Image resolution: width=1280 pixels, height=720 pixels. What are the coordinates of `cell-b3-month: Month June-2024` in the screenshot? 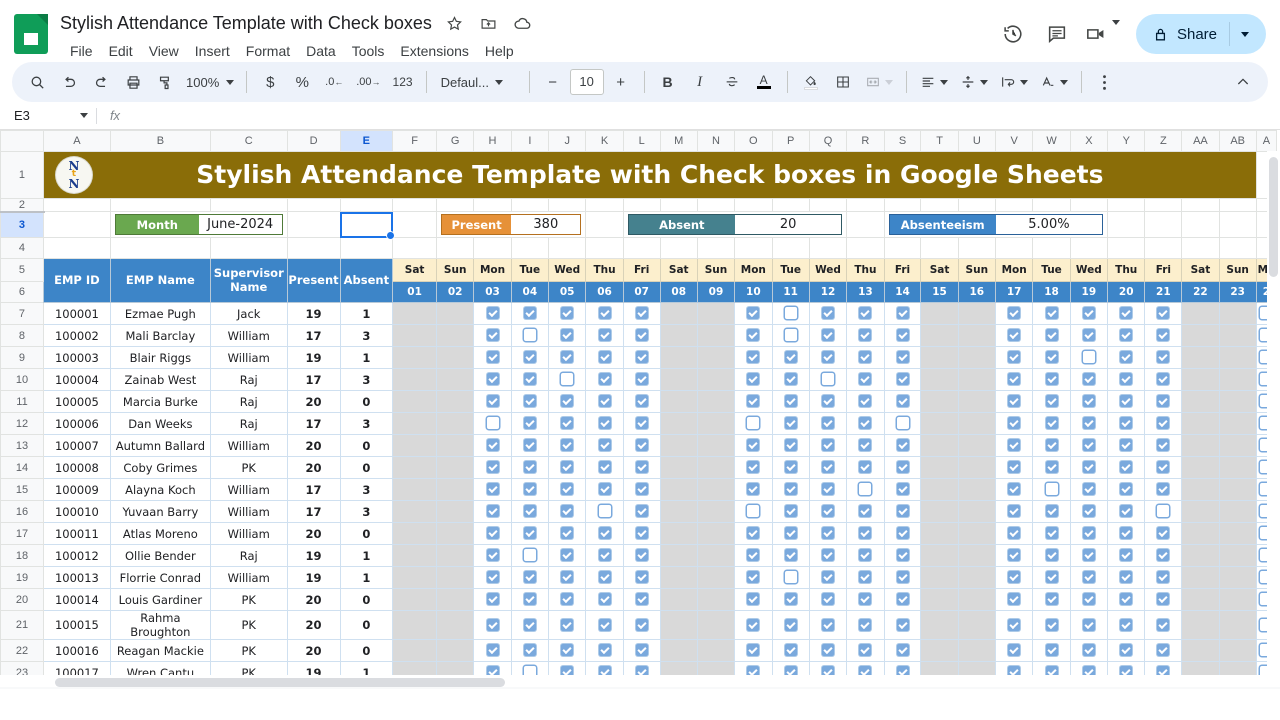 It's located at (198, 224).